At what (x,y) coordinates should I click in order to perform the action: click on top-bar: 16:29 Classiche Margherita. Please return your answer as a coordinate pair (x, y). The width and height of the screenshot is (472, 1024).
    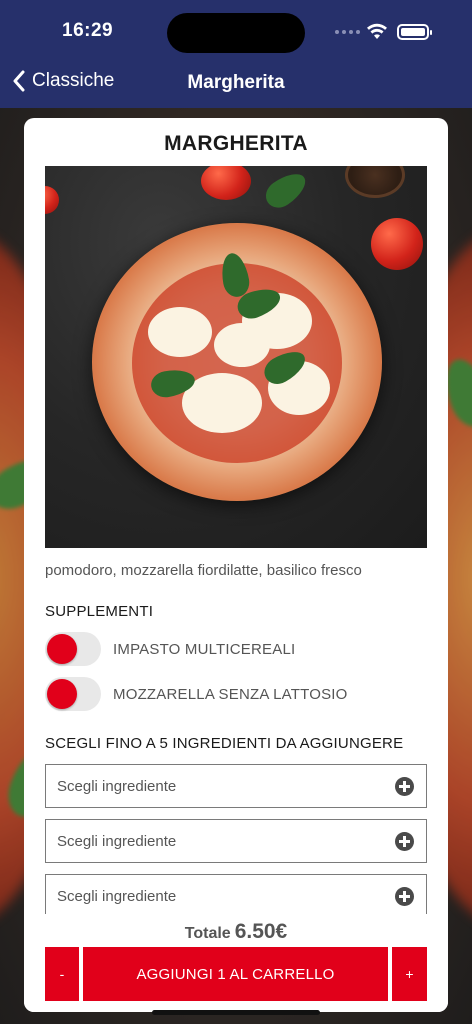
    Looking at the image, I should click on (236, 54).